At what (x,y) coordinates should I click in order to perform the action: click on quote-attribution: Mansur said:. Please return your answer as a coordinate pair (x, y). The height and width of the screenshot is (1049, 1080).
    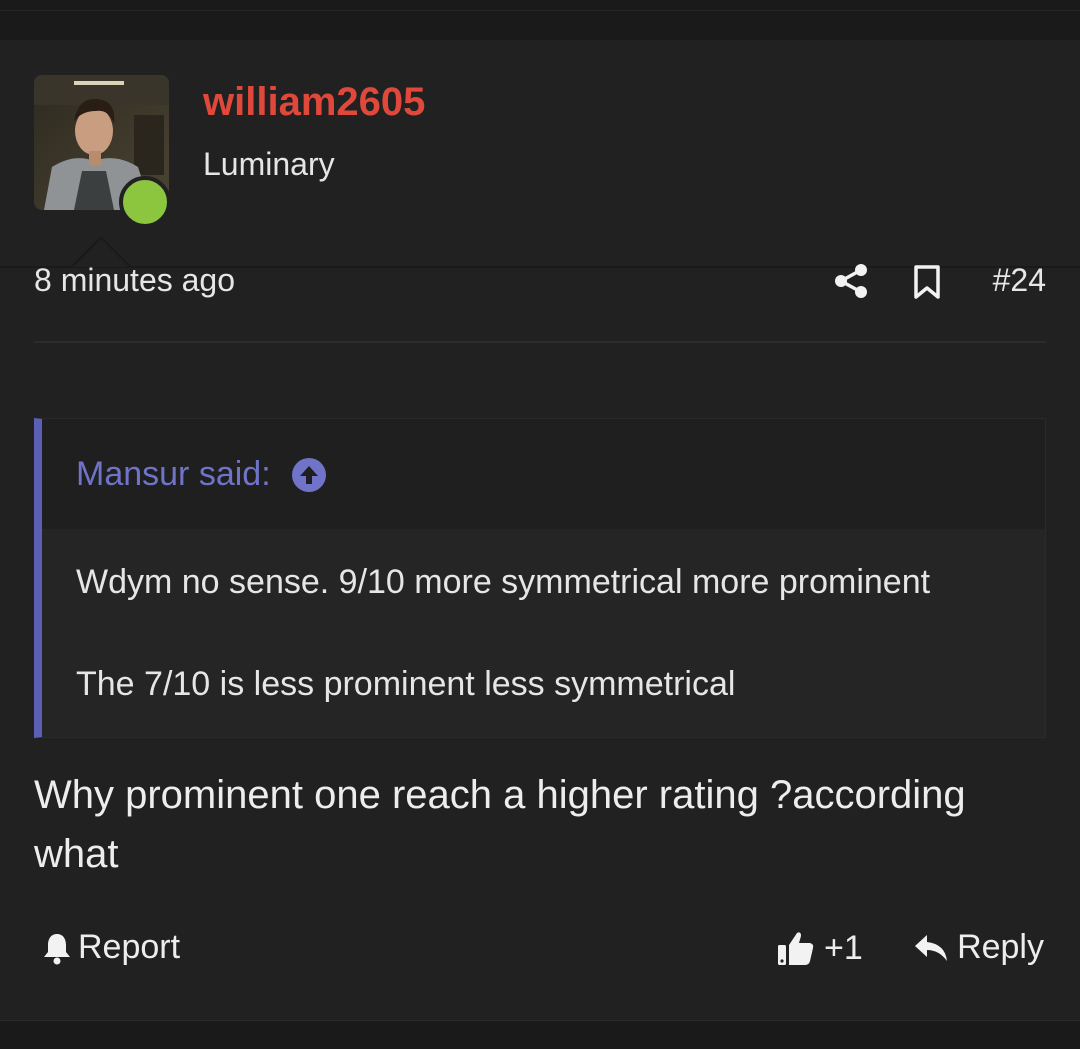
    Looking at the image, I should click on (201, 474).